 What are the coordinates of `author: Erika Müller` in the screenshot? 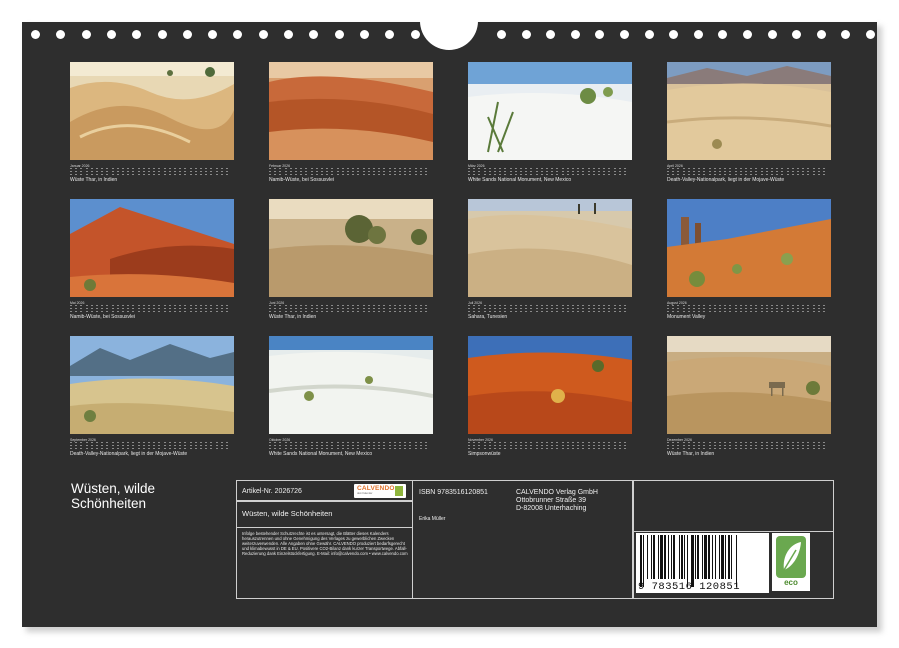 It's located at (432, 519).